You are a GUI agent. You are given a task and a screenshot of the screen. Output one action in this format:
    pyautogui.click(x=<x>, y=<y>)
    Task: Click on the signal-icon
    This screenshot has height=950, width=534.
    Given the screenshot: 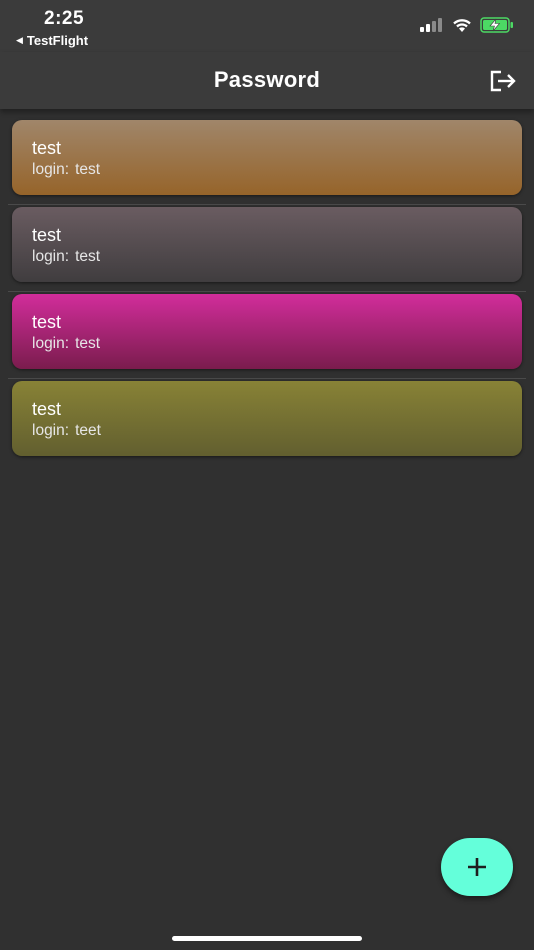 What is the action you would take?
    pyautogui.click(x=431, y=25)
    